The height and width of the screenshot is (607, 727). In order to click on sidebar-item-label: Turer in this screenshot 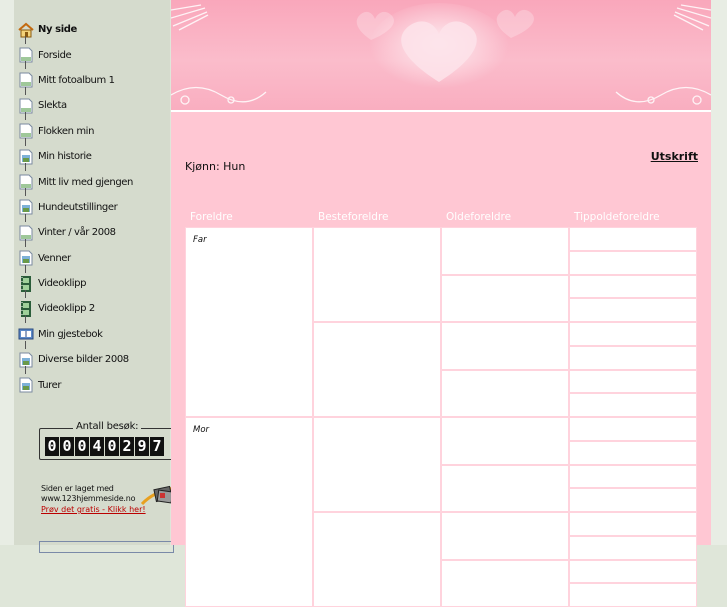, I will do `click(49, 385)`.